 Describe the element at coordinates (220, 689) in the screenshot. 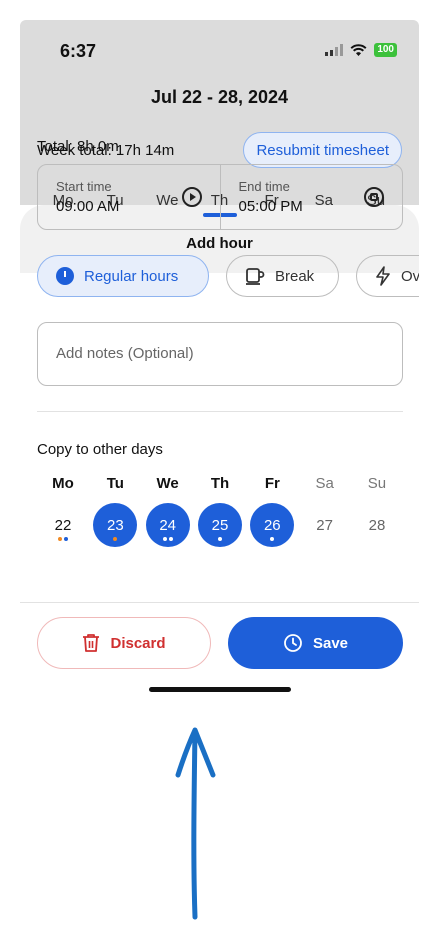

I see `home-indicator` at that location.